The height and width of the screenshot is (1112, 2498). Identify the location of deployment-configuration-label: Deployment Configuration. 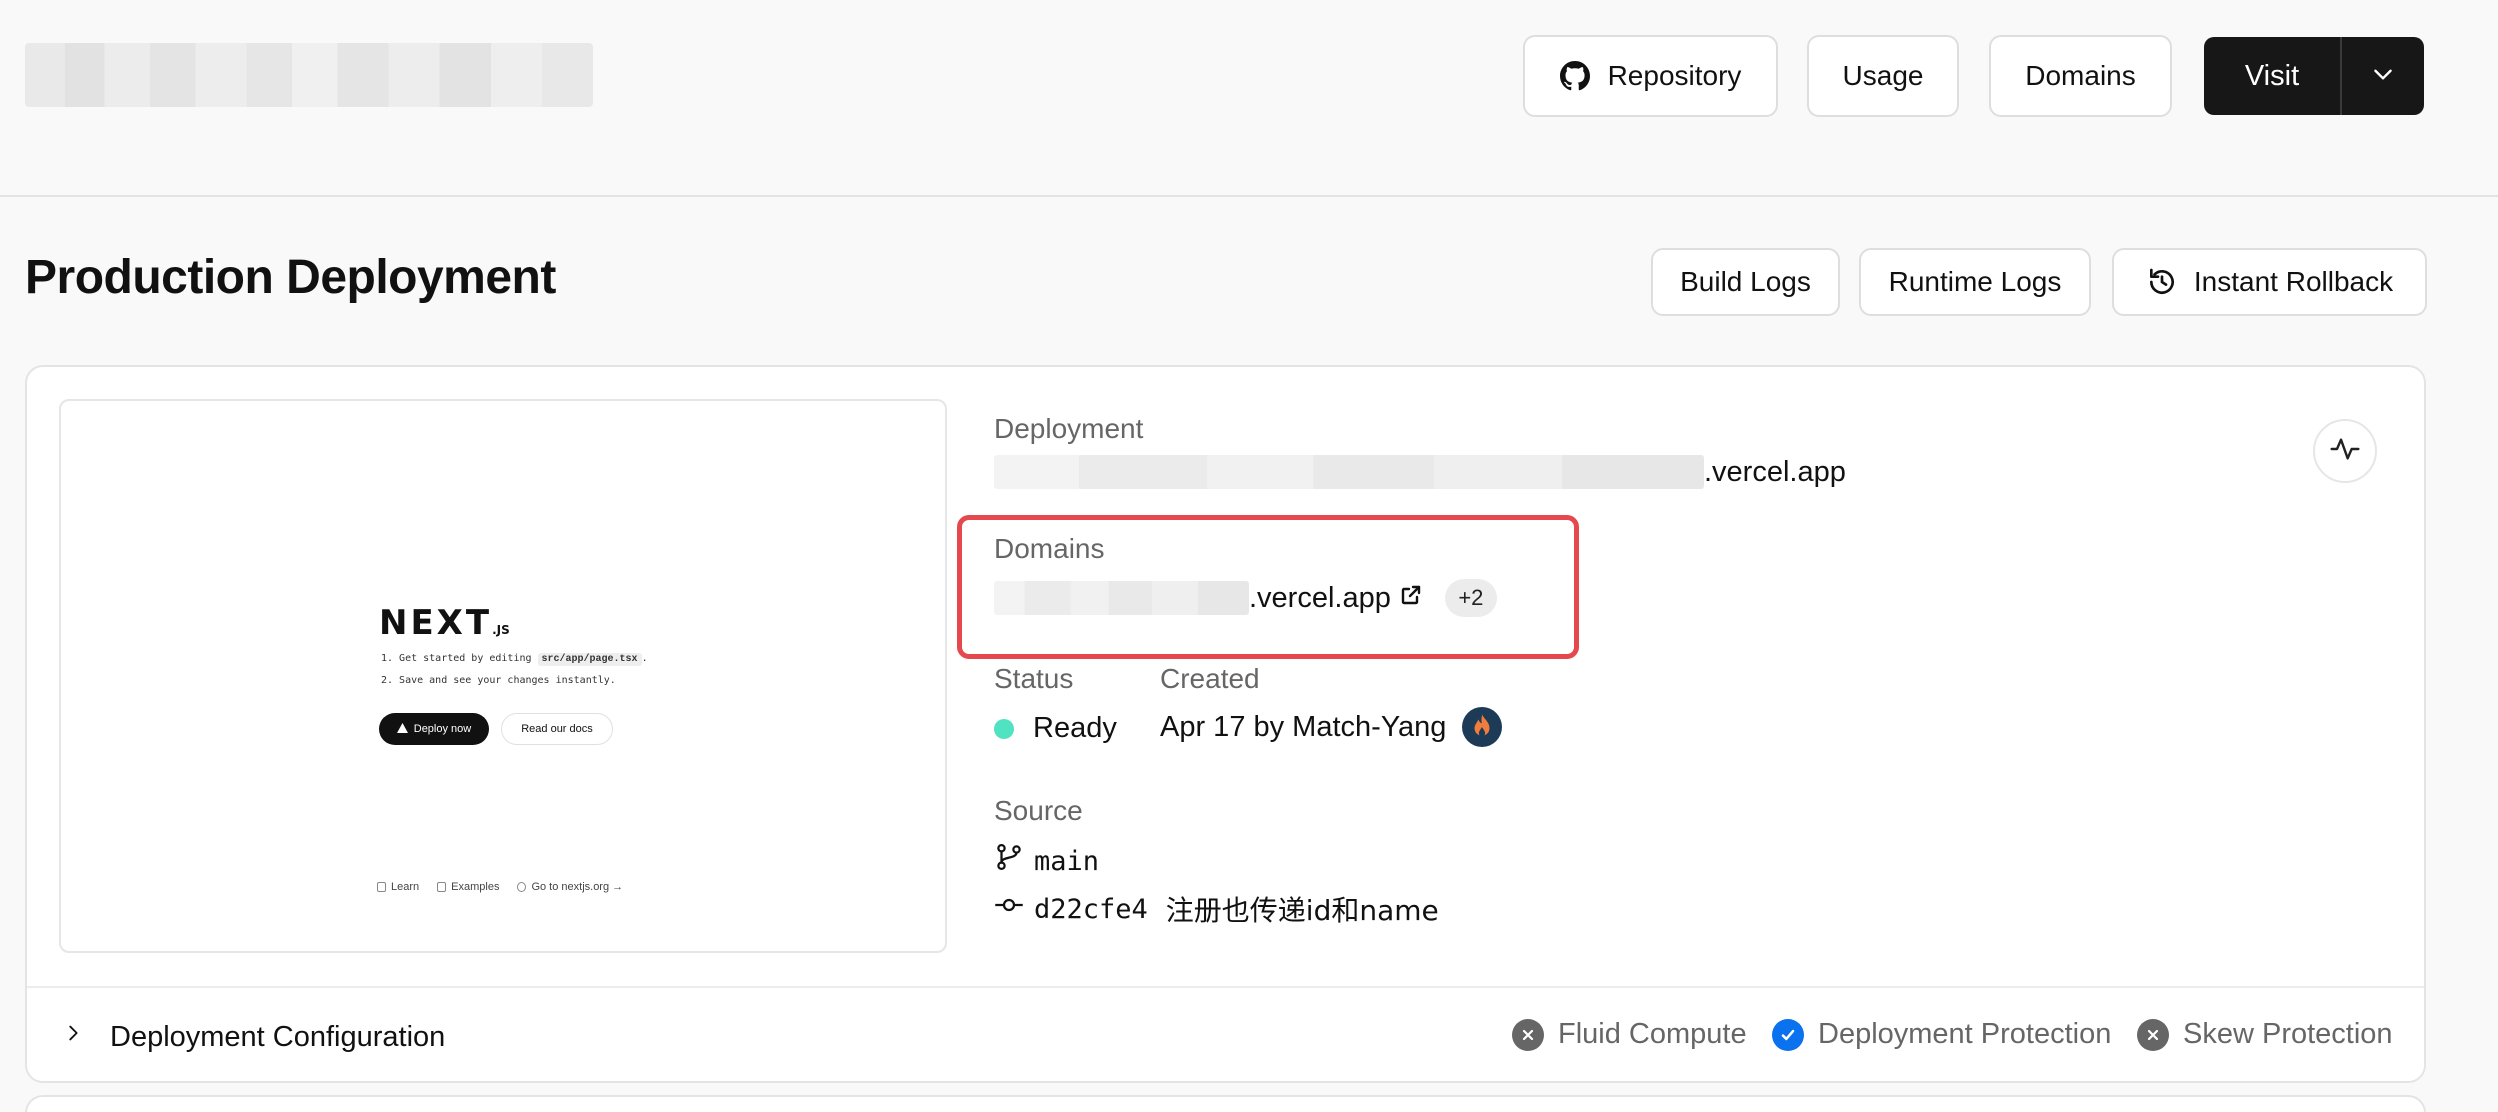
(278, 1036).